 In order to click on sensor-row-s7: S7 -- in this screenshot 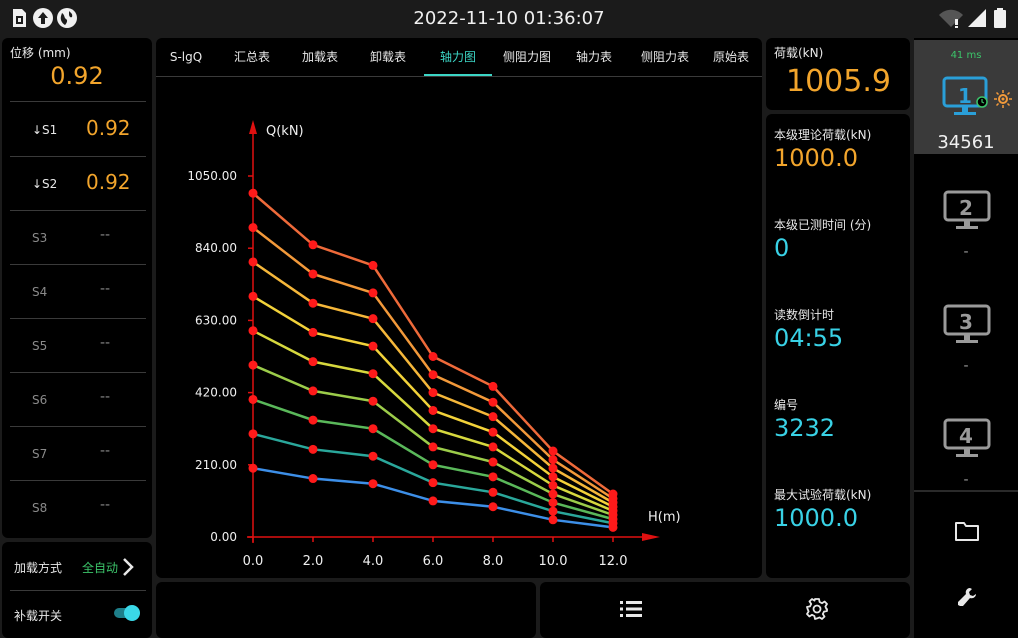, I will do `click(78, 453)`.